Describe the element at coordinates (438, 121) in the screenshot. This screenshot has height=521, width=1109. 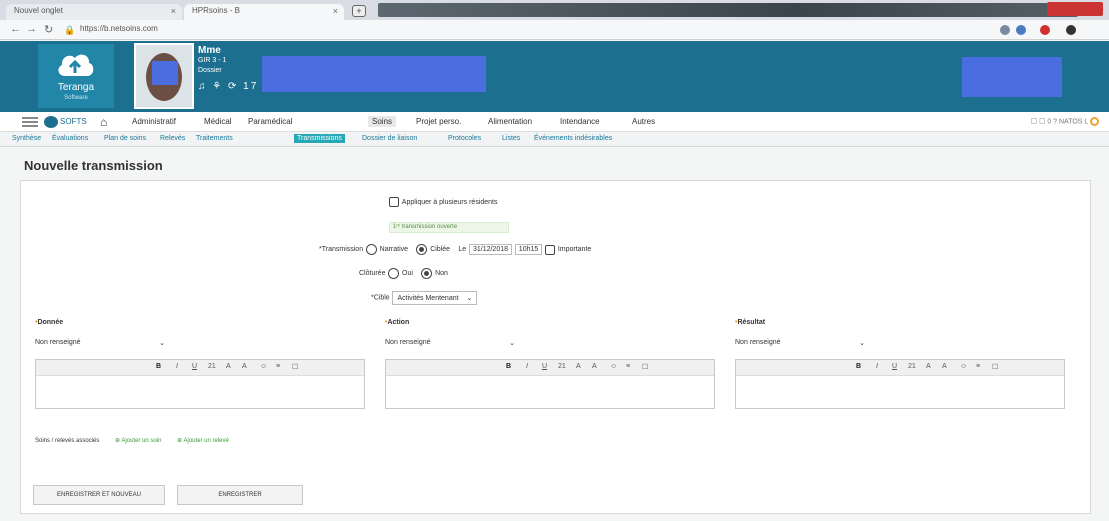
I see `menu-item-projet-perso: Projet perso.` at that location.